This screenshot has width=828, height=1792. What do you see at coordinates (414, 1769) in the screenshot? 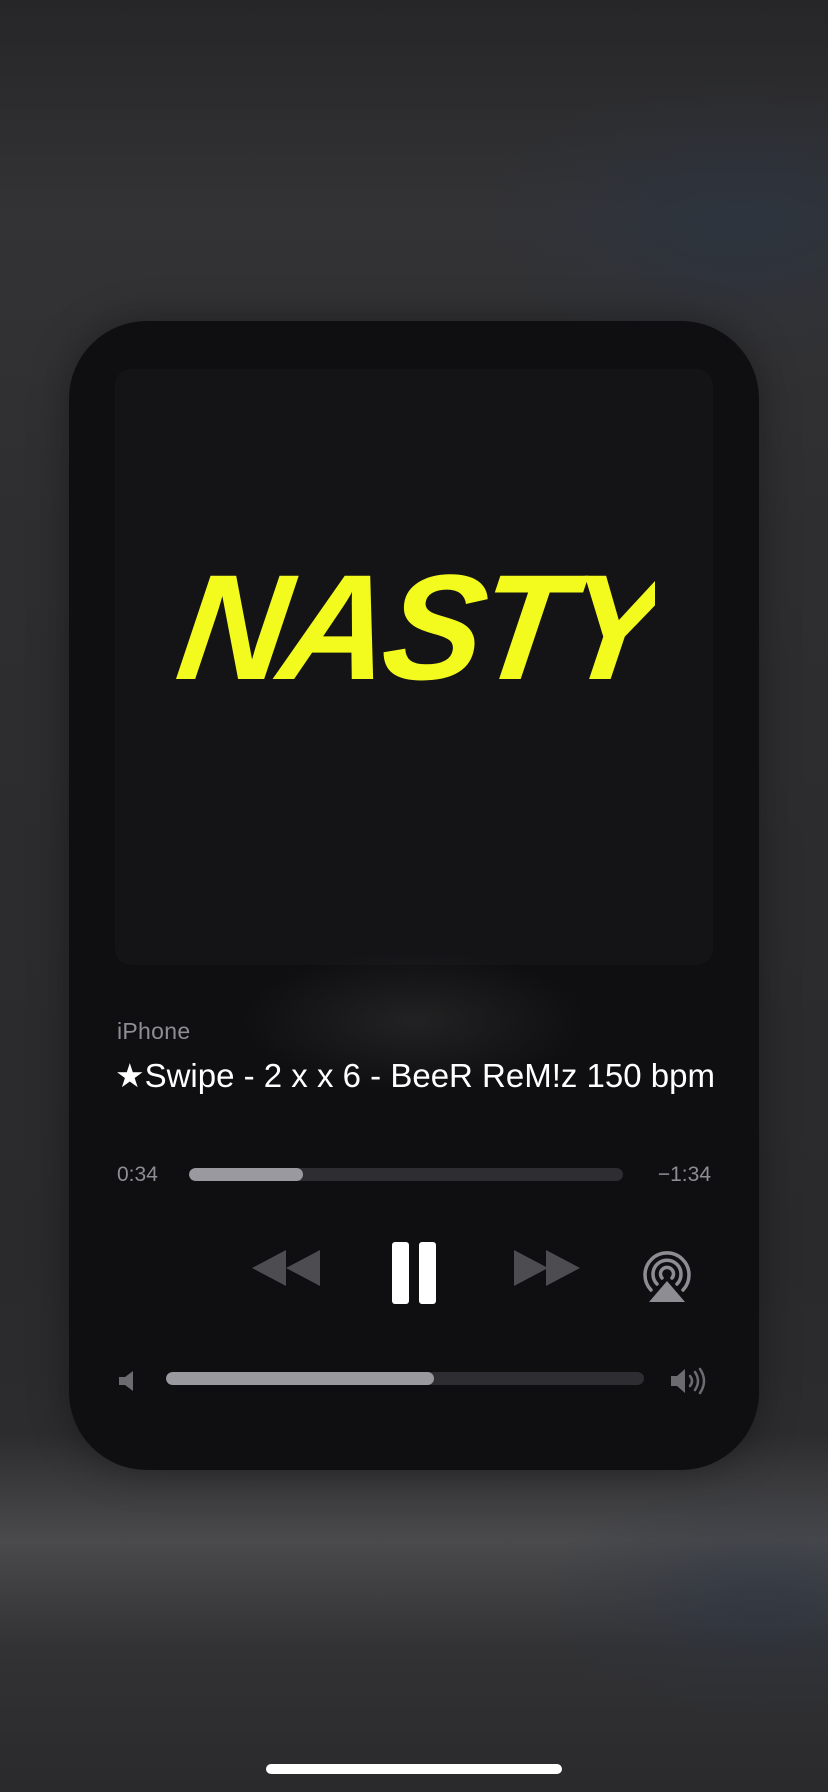
I see `home-indicator` at bounding box center [414, 1769].